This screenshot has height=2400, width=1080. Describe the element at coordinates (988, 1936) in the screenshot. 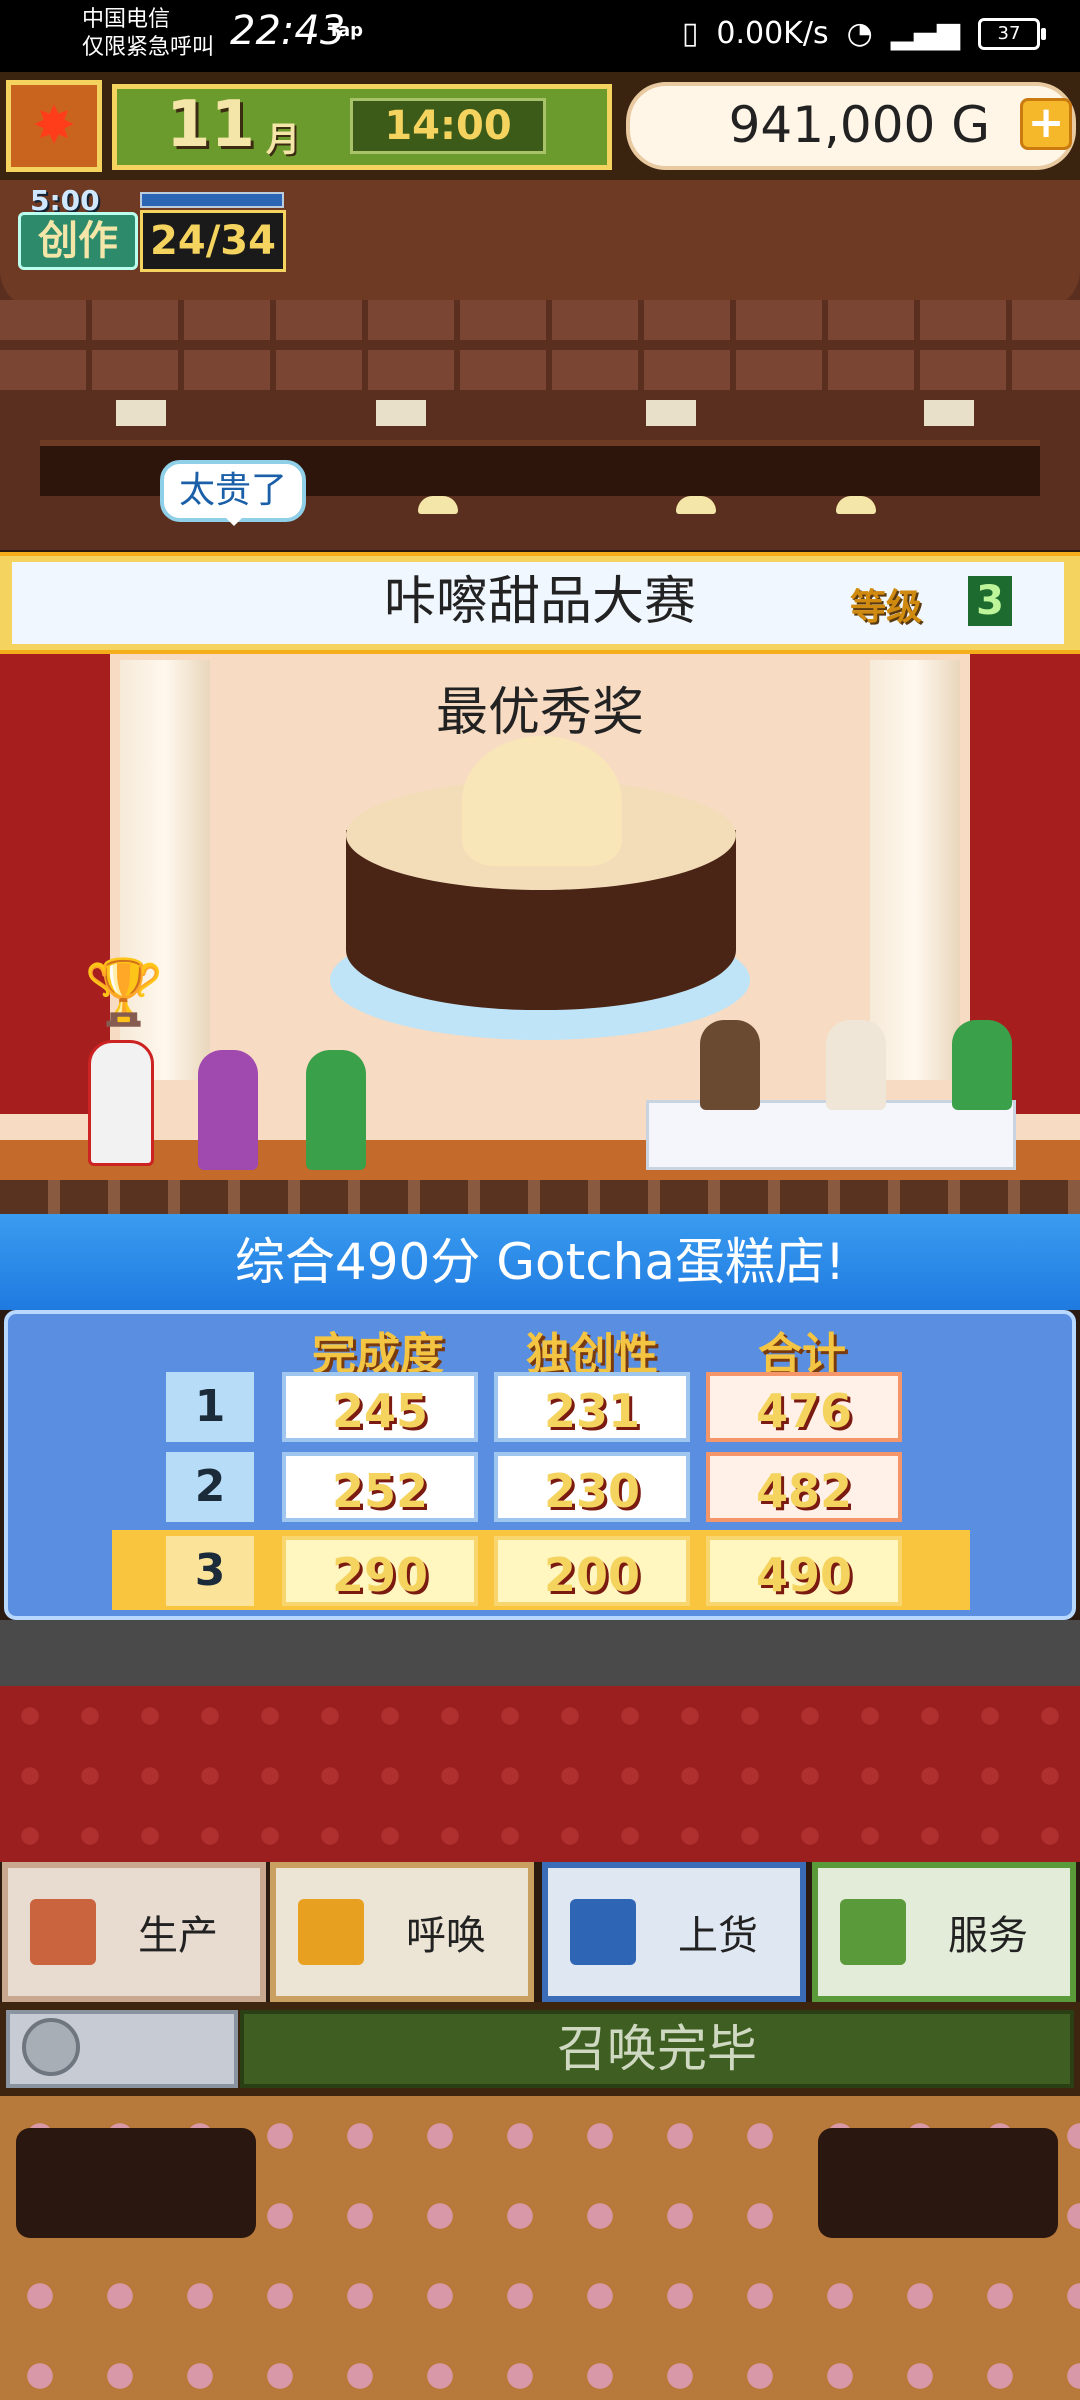

I see `service-label: 服务` at that location.